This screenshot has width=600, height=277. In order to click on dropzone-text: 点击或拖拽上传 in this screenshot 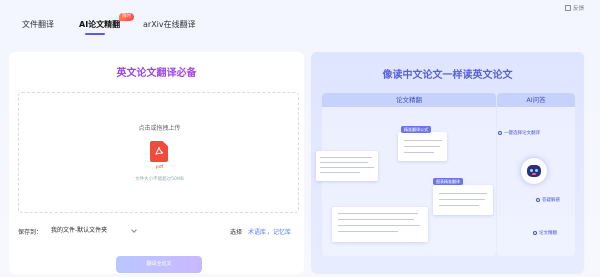, I will do `click(159, 128)`.